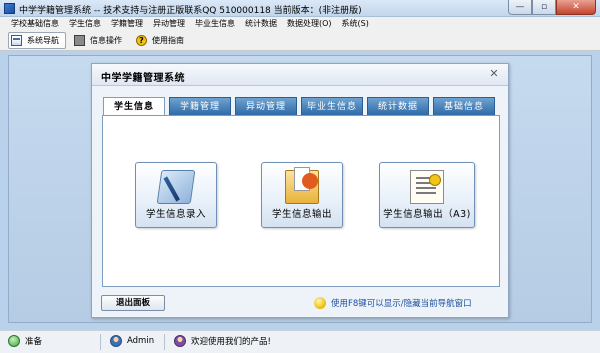  What do you see at coordinates (169, 24) in the screenshot?
I see `menu-transfer: 异动管理` at bounding box center [169, 24].